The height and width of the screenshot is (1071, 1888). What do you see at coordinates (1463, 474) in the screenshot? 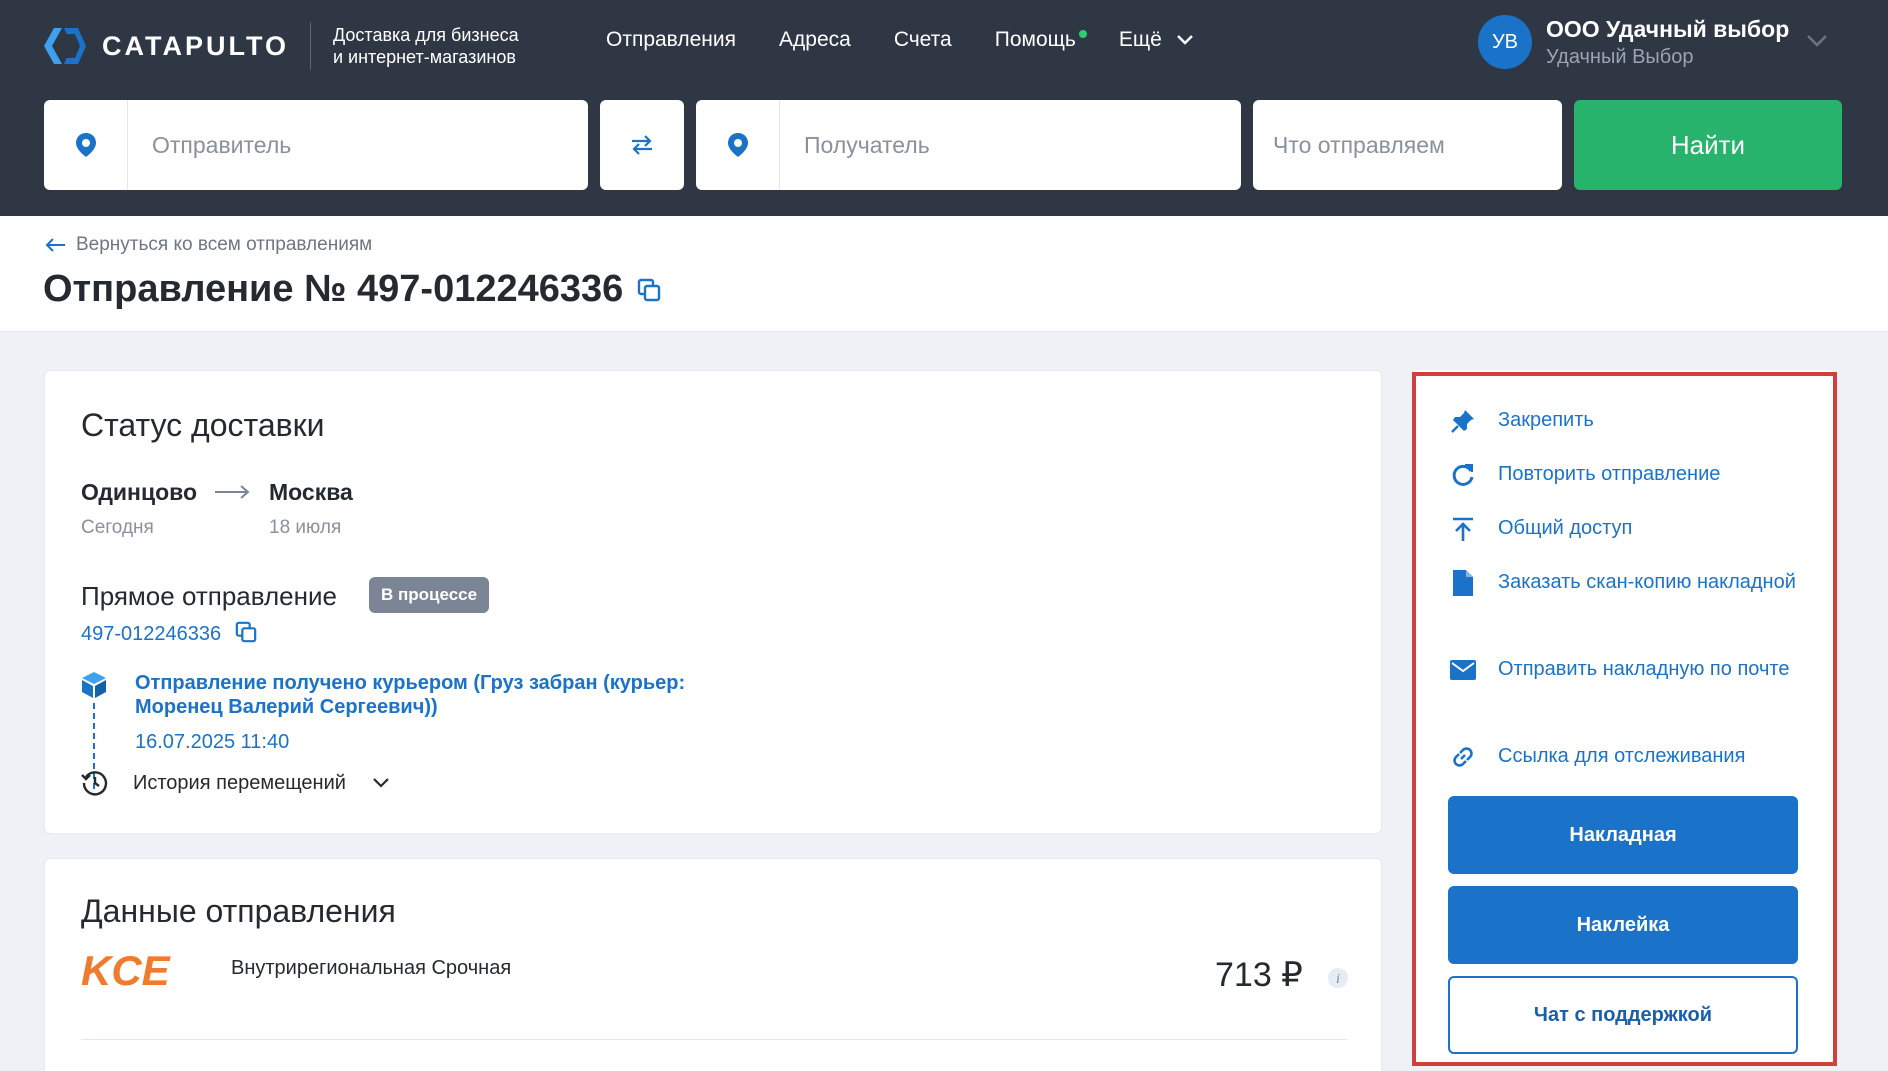
I see `refresh-icon` at bounding box center [1463, 474].